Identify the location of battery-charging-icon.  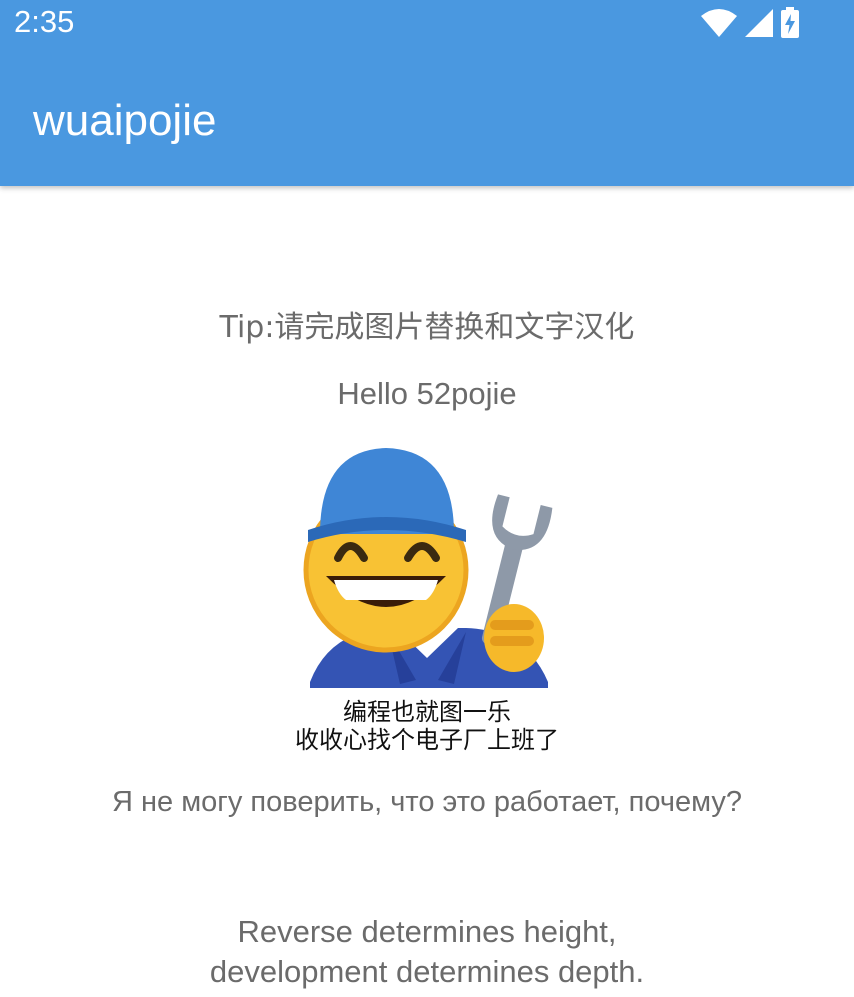
(790, 22).